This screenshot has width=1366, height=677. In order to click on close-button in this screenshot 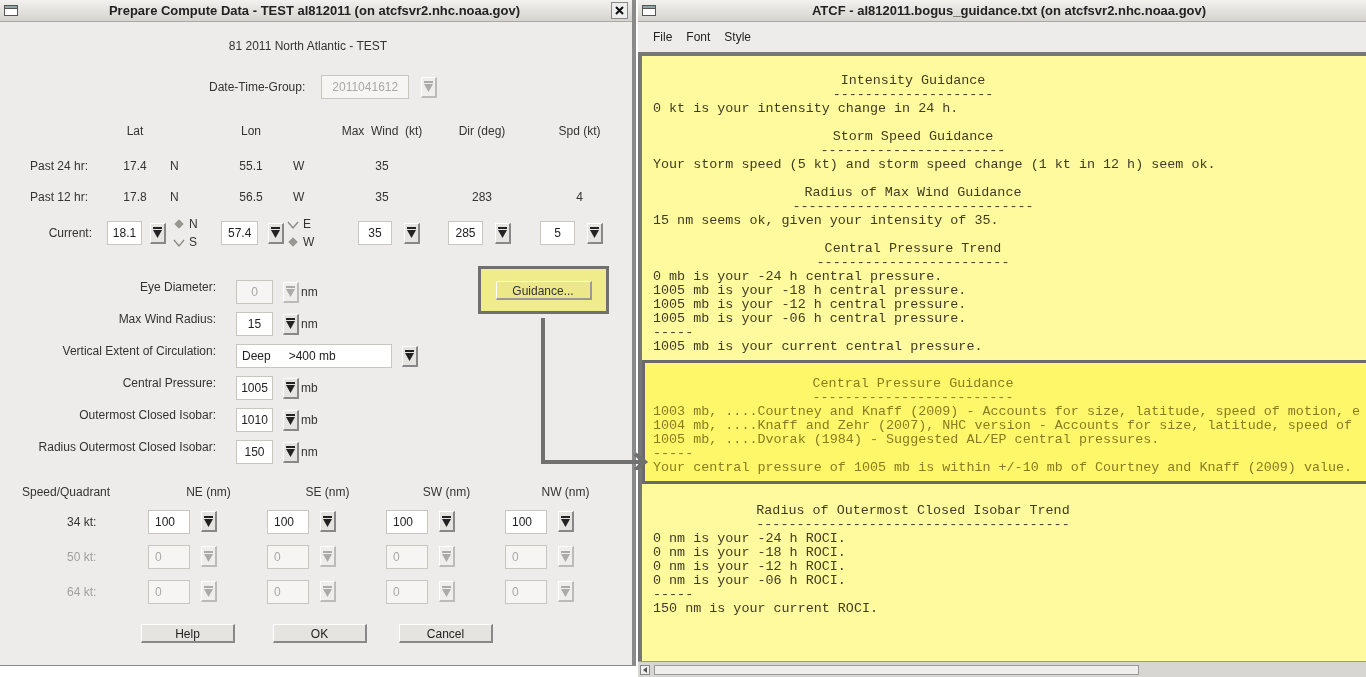, I will do `click(619, 10)`.